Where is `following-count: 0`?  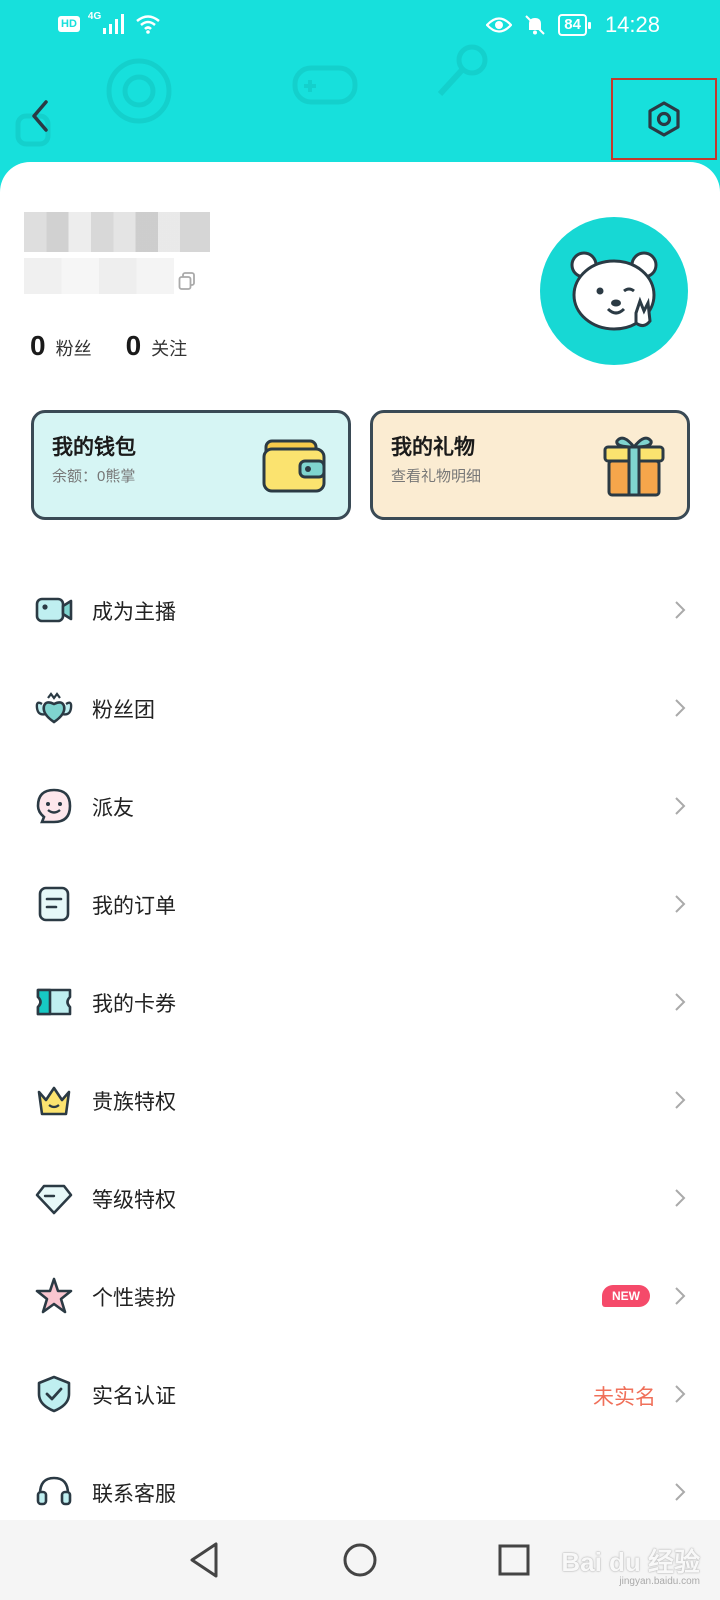
following-count: 0 is located at coordinates (133, 345).